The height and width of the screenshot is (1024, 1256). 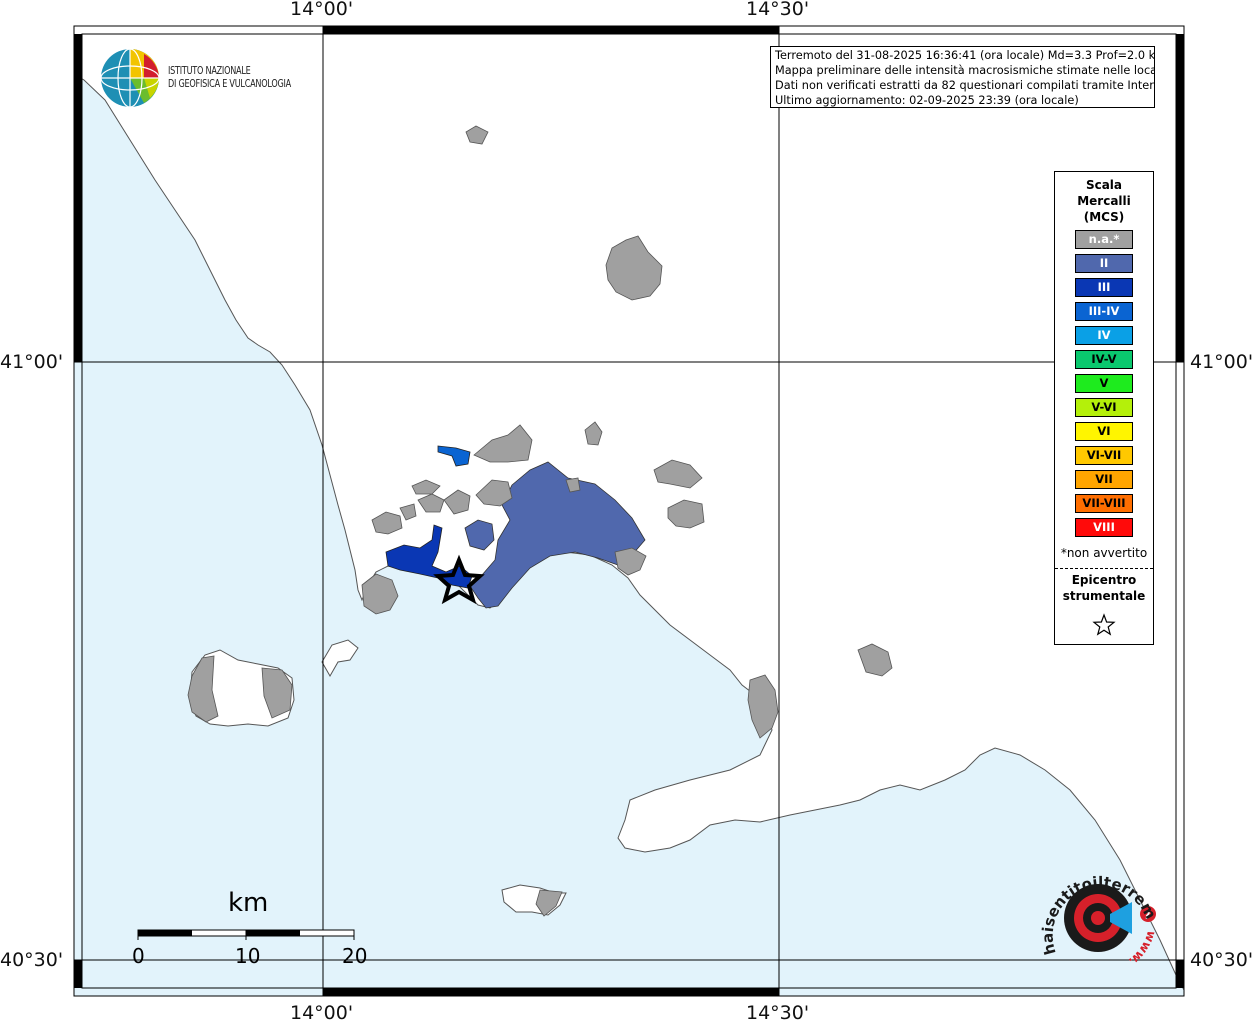 I want to click on legend-swatch-vi-vii: VI-VII, so click(x=1104, y=455).